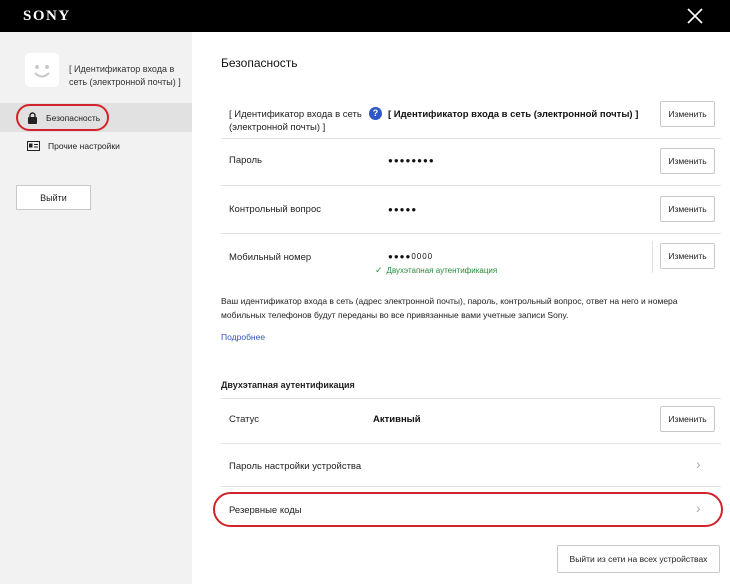  I want to click on two-step-section-title: Двухэтапная аутентификация, so click(288, 385).